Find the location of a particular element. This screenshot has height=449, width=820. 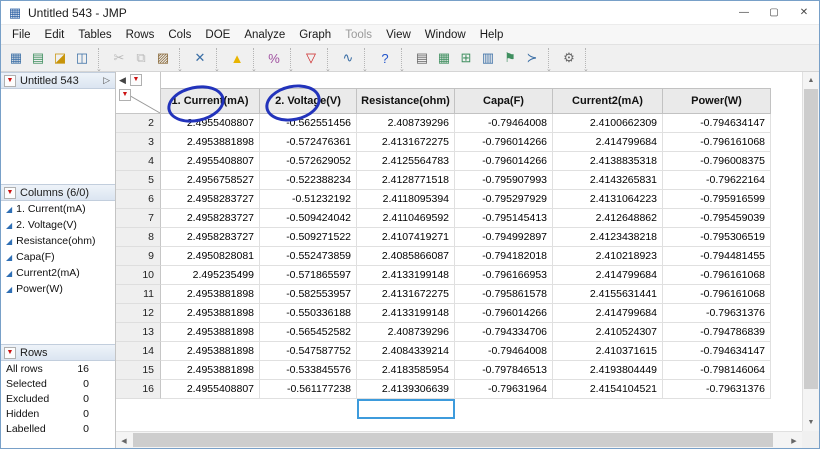

data-cell: -0.565452582 is located at coordinates (308, 332).